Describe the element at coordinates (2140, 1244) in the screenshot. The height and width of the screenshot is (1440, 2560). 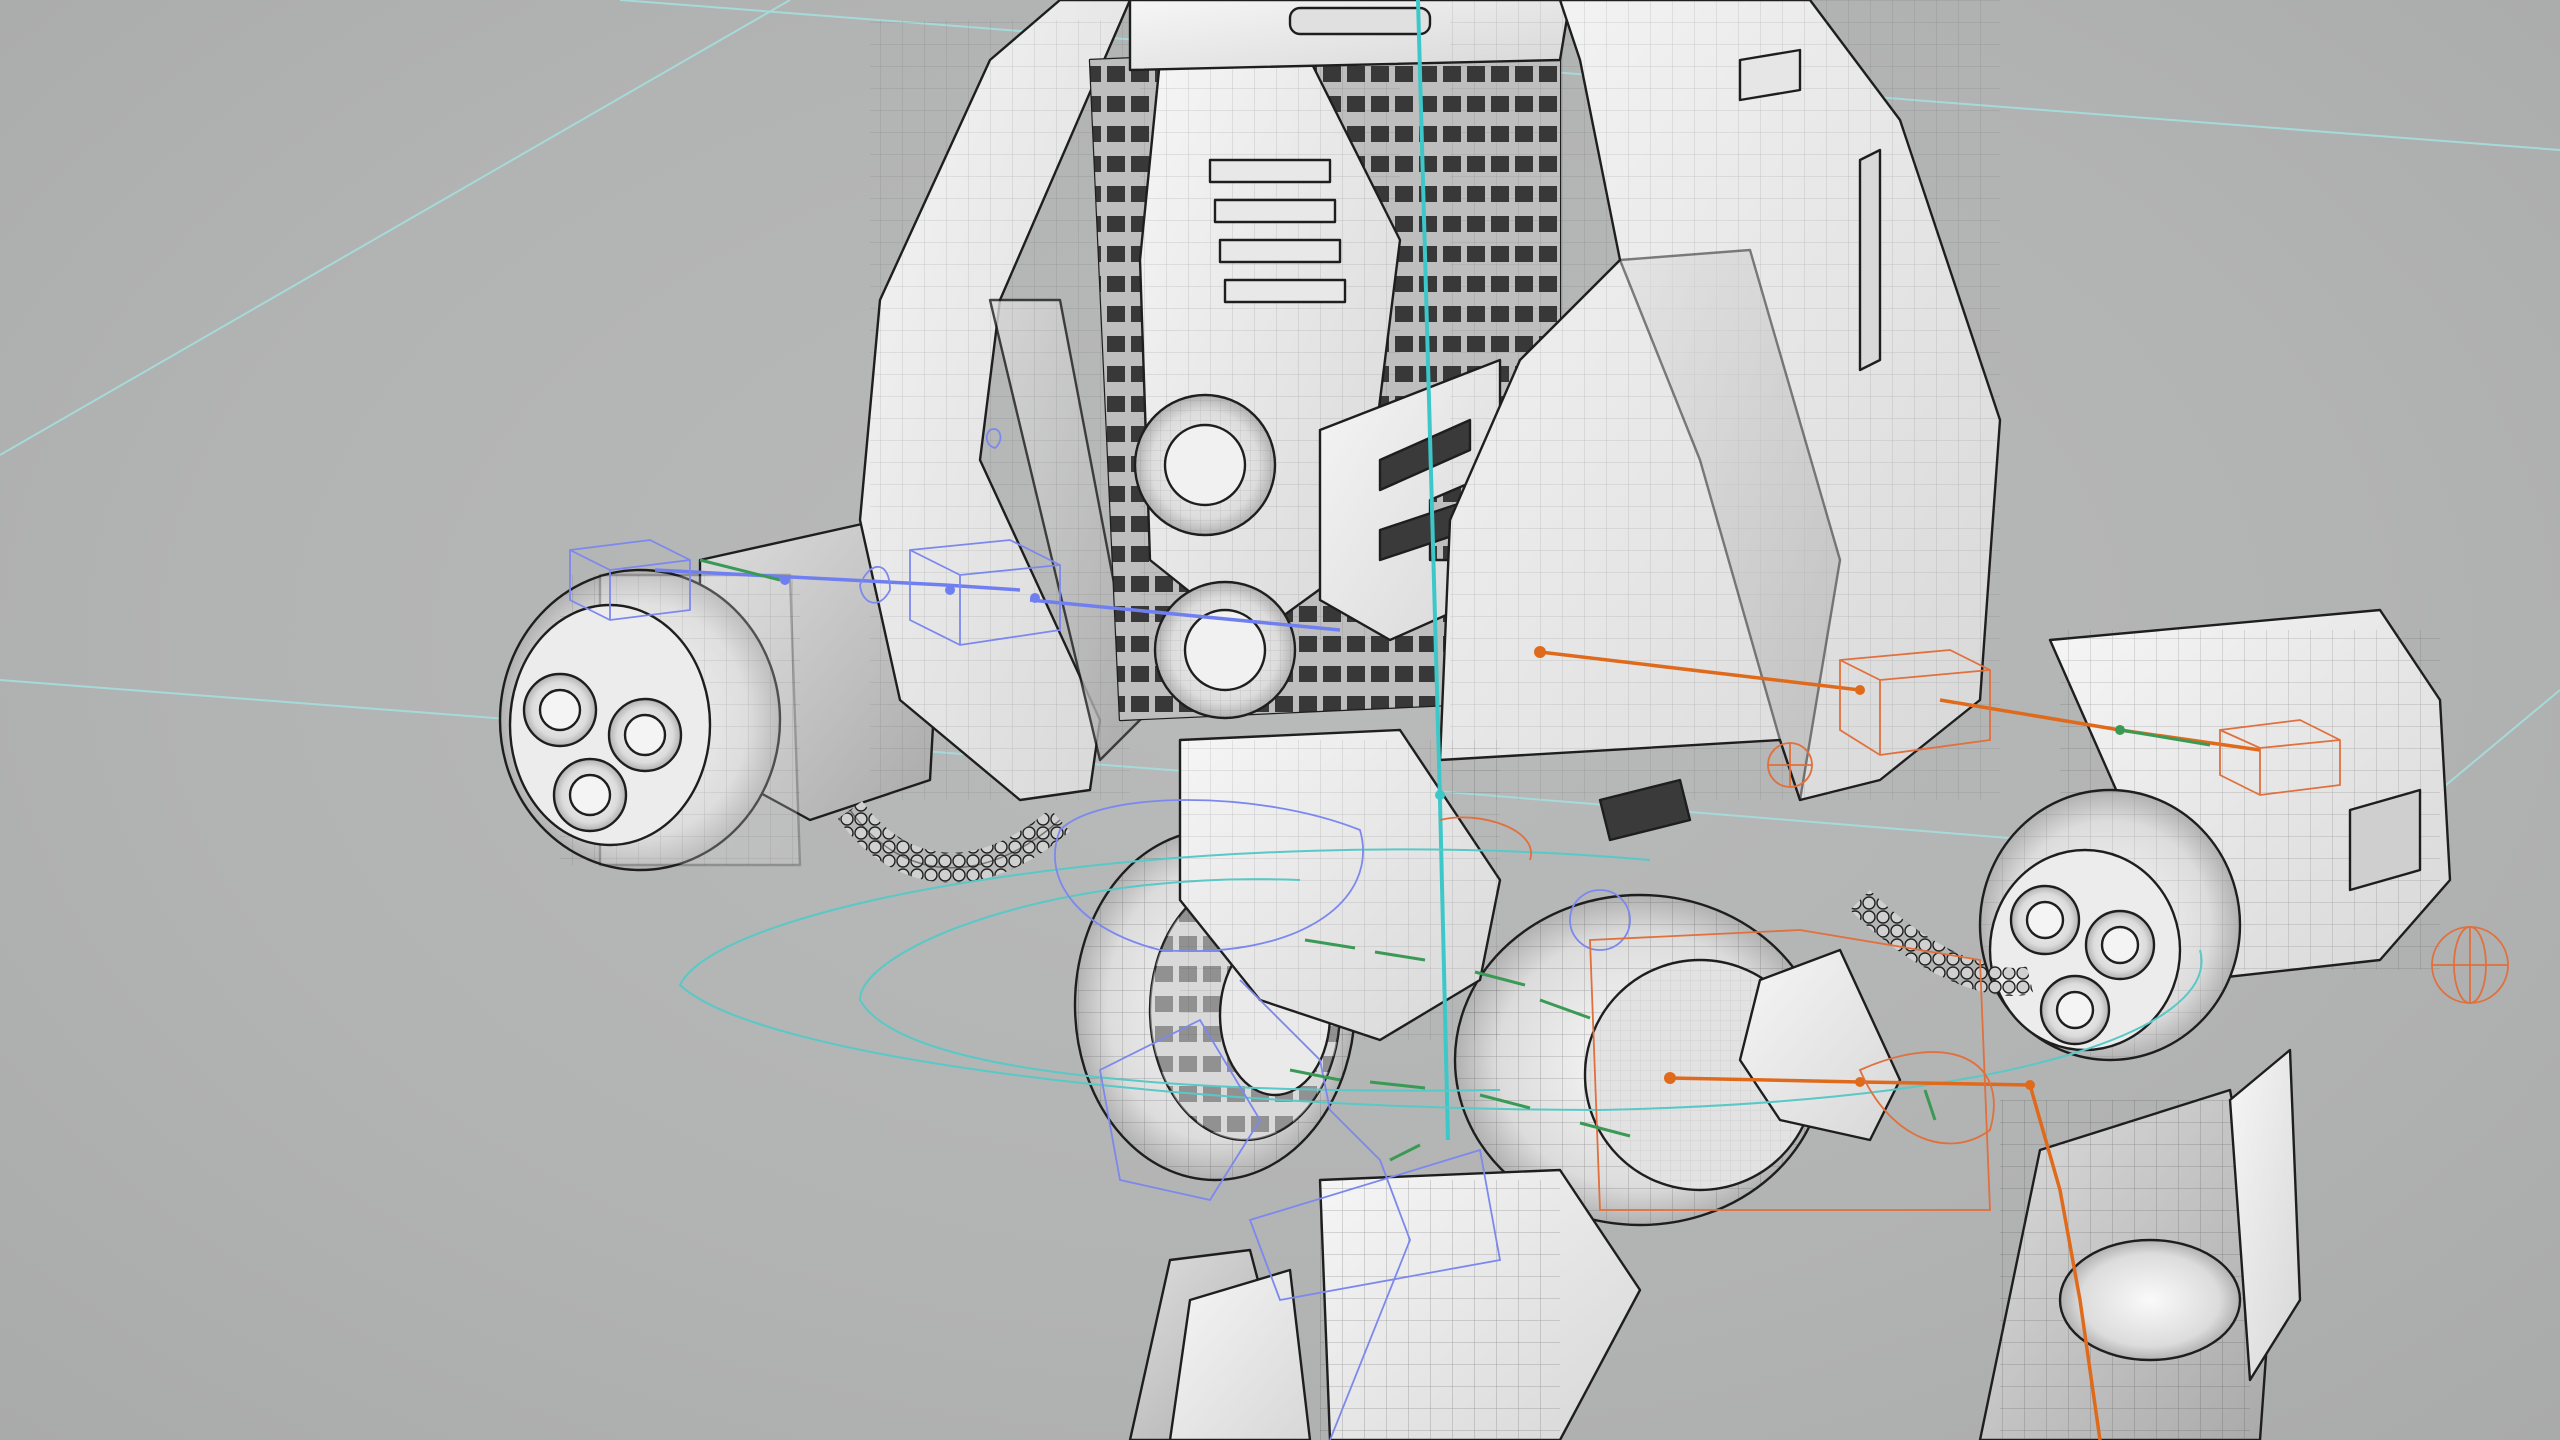
I see `right-leg` at that location.